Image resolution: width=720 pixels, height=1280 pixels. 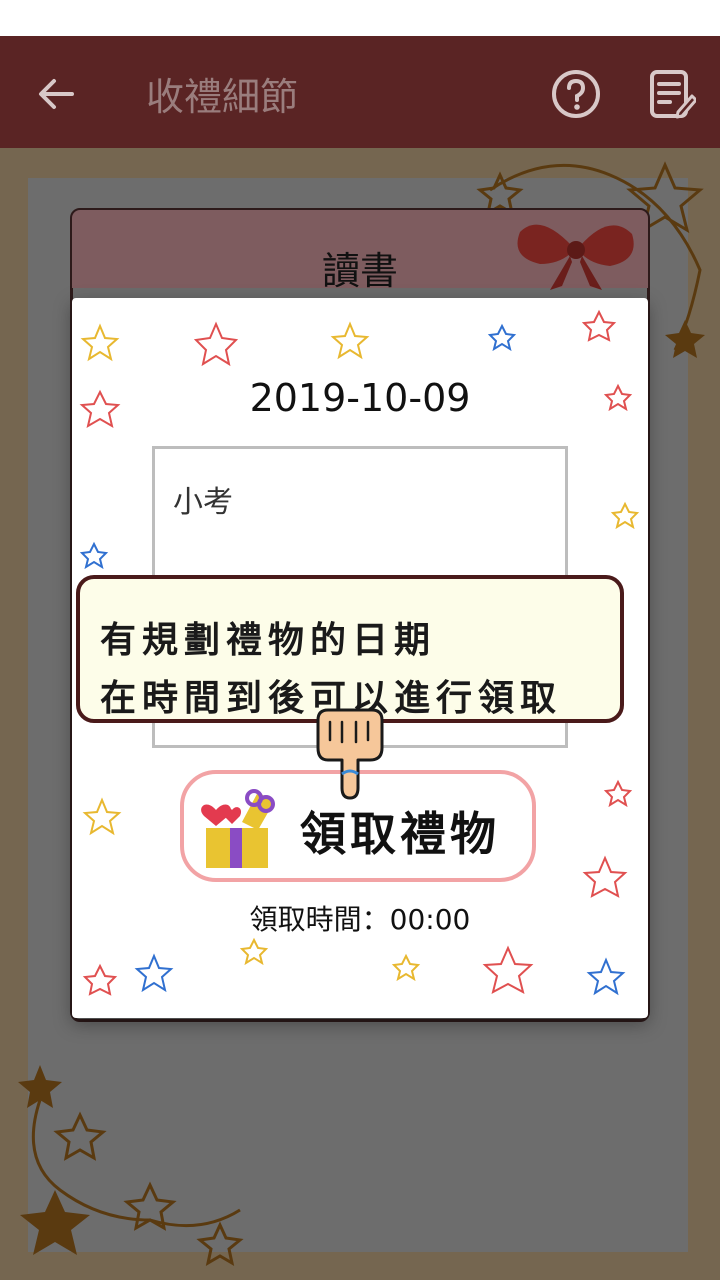 I want to click on tooltip-line-1: 有規劃禮物的日期, so click(x=268, y=640).